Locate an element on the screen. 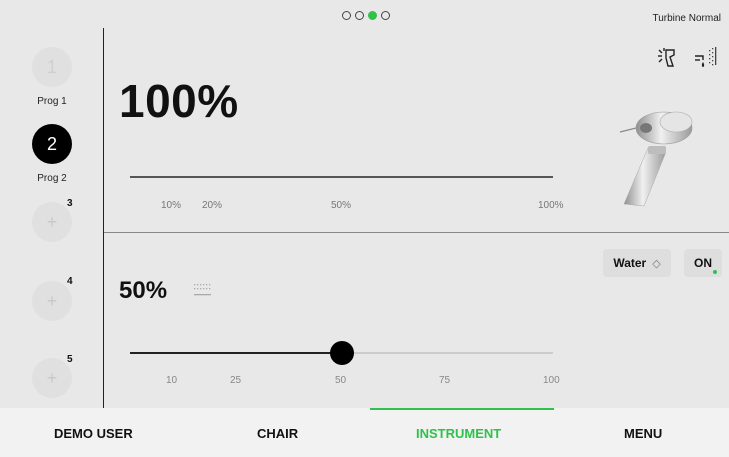 This screenshot has width=729, height=457. spray-value: 50% is located at coordinates (143, 290).